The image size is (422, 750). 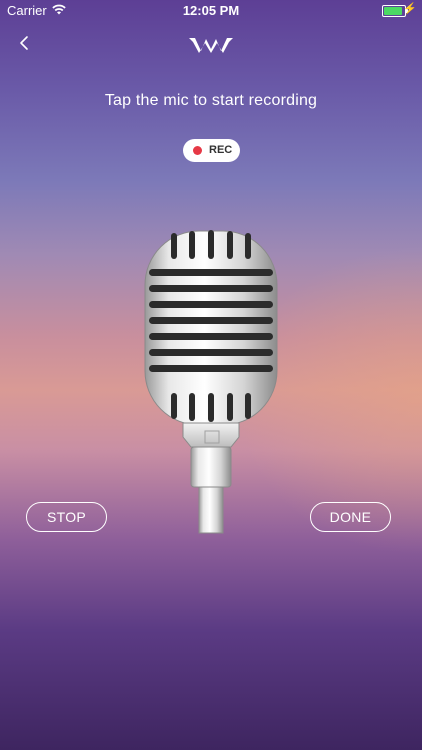 What do you see at coordinates (197, 150) in the screenshot?
I see `record-dot-icon` at bounding box center [197, 150].